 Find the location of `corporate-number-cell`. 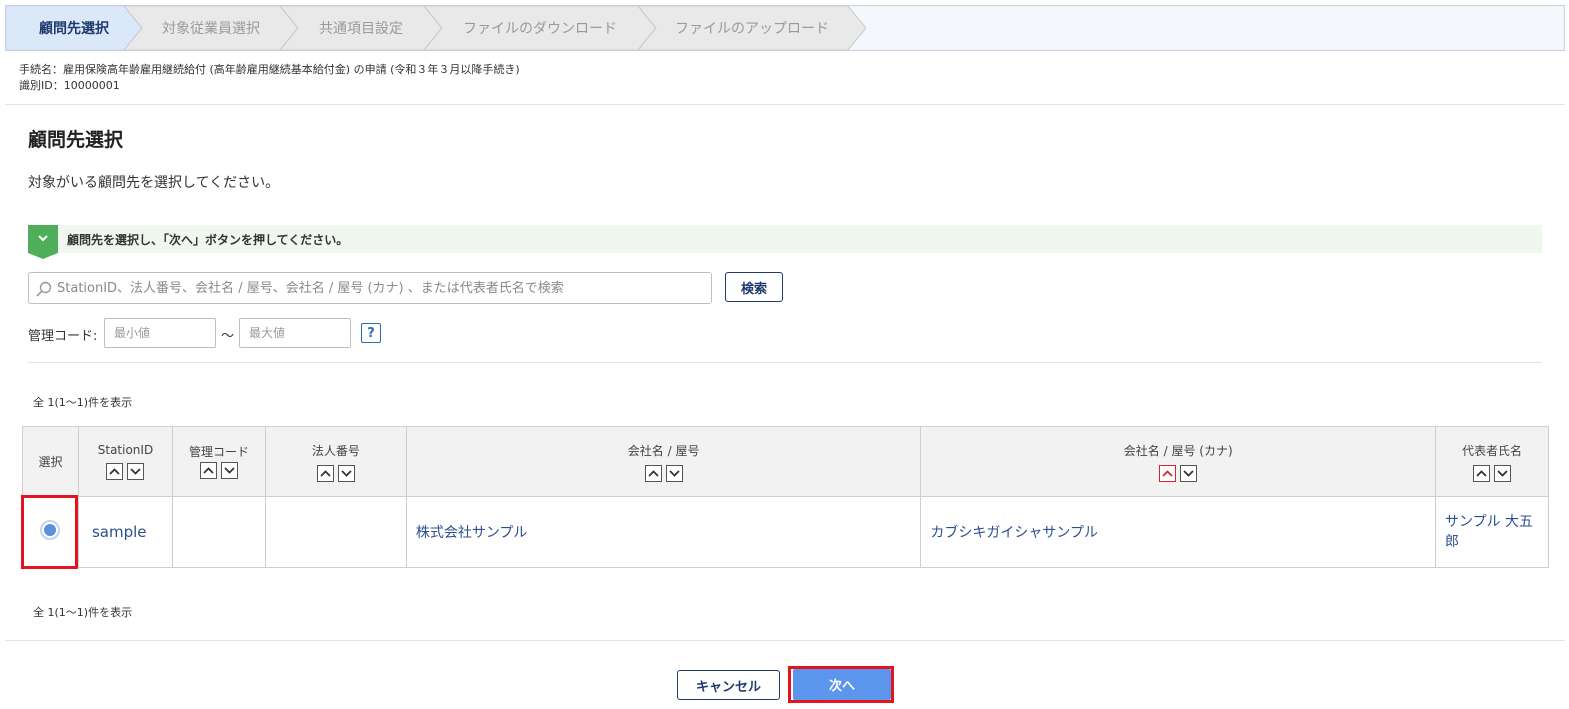

corporate-number-cell is located at coordinates (335, 532).